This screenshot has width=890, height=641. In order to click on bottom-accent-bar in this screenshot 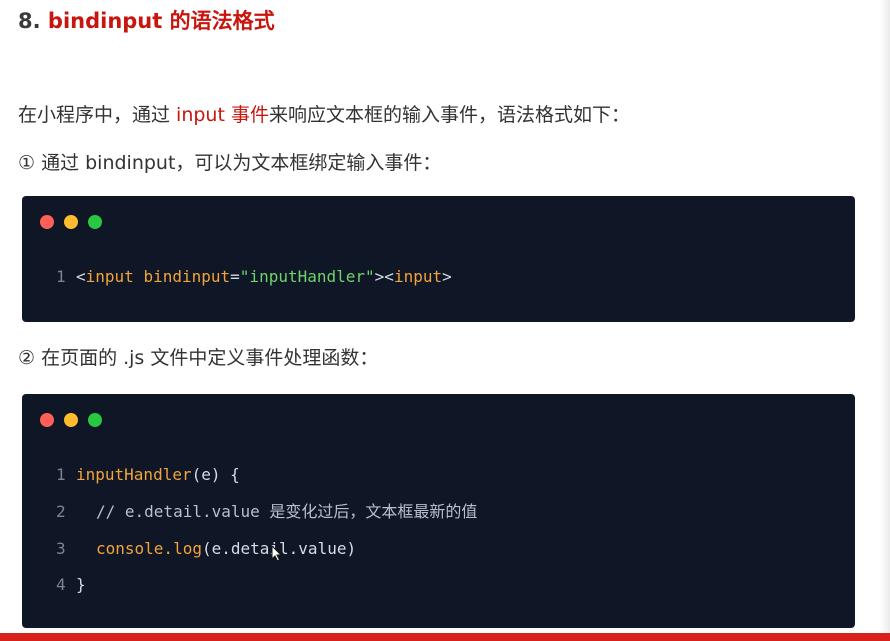, I will do `click(445, 637)`.